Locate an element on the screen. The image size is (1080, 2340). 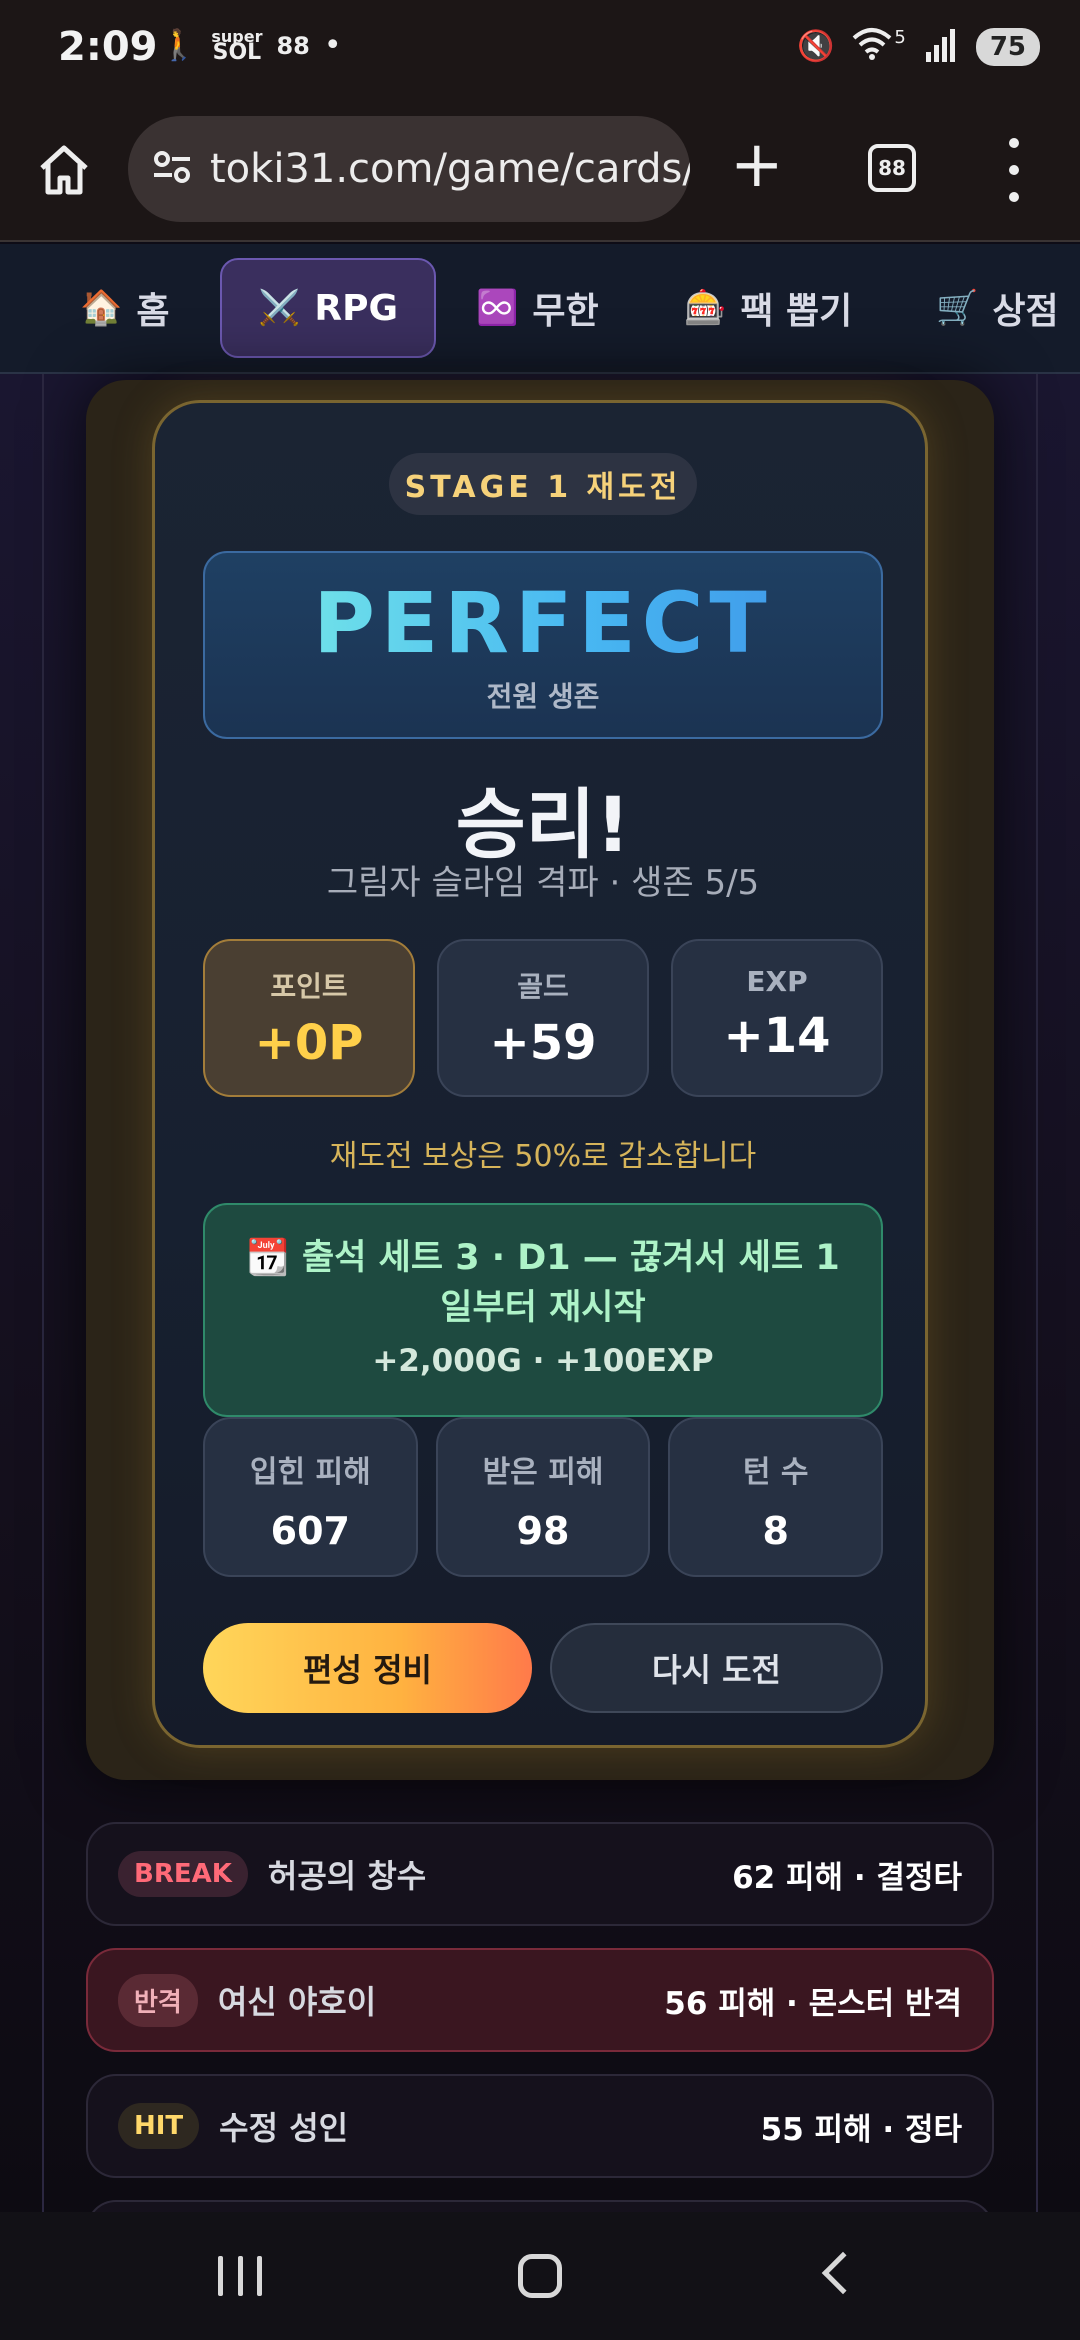
log-result: 62 피해 · 결정타 is located at coordinates (847, 1877).